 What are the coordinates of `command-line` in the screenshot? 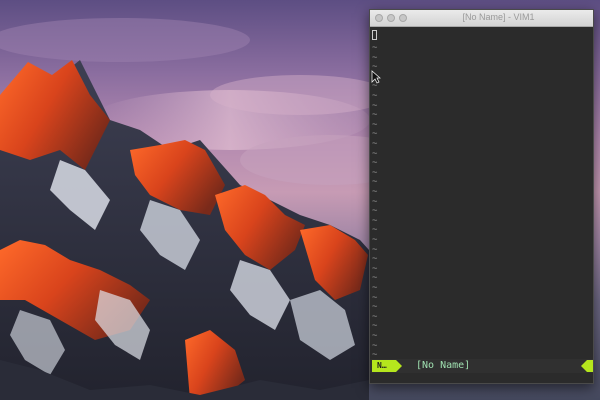 It's located at (481, 378).